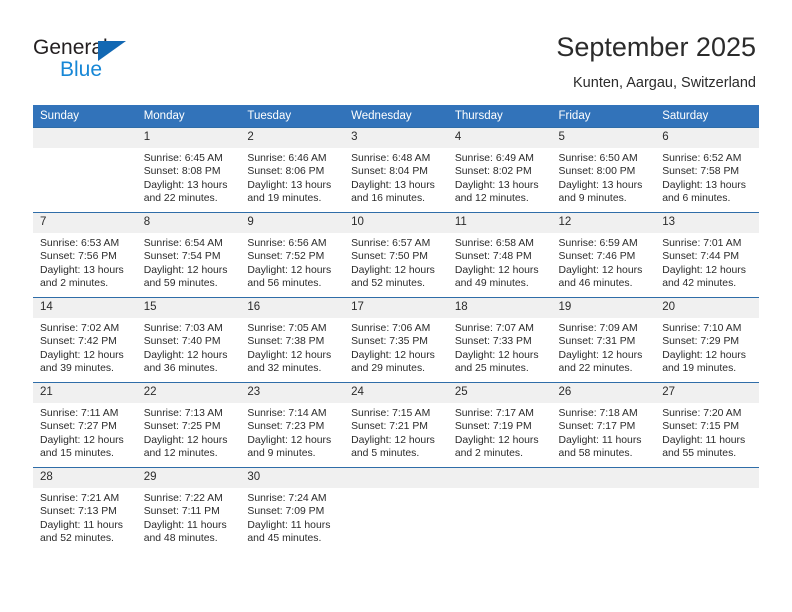 This screenshot has width=792, height=612. I want to click on daylight-text: Daylight: 12 hours and 12 minutes., so click(185, 447).